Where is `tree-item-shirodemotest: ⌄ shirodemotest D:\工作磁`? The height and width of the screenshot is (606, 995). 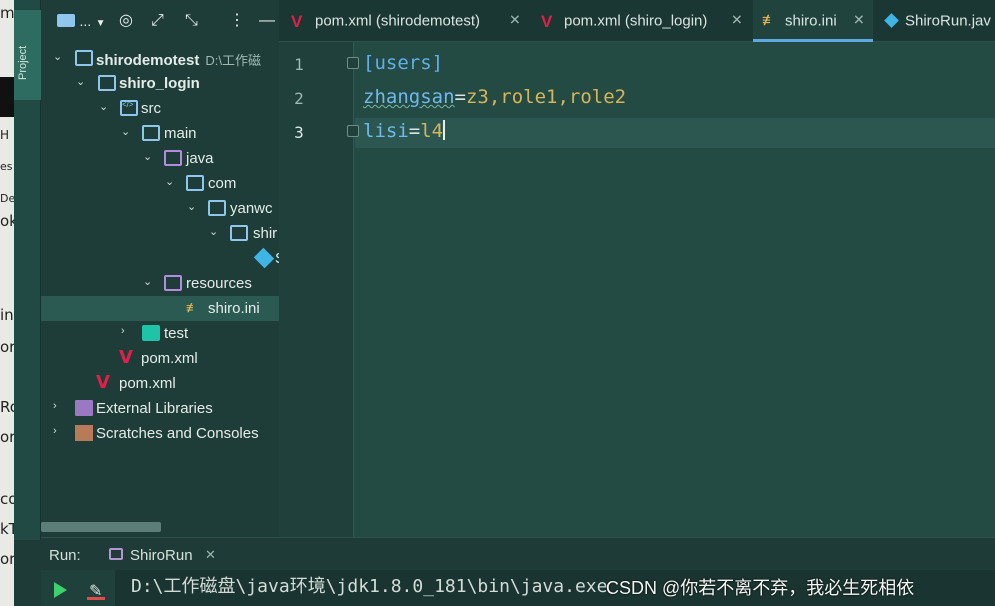
tree-item-shirodemotest: ⌄ shirodemotest D:\工作磁 is located at coordinates (160, 58).